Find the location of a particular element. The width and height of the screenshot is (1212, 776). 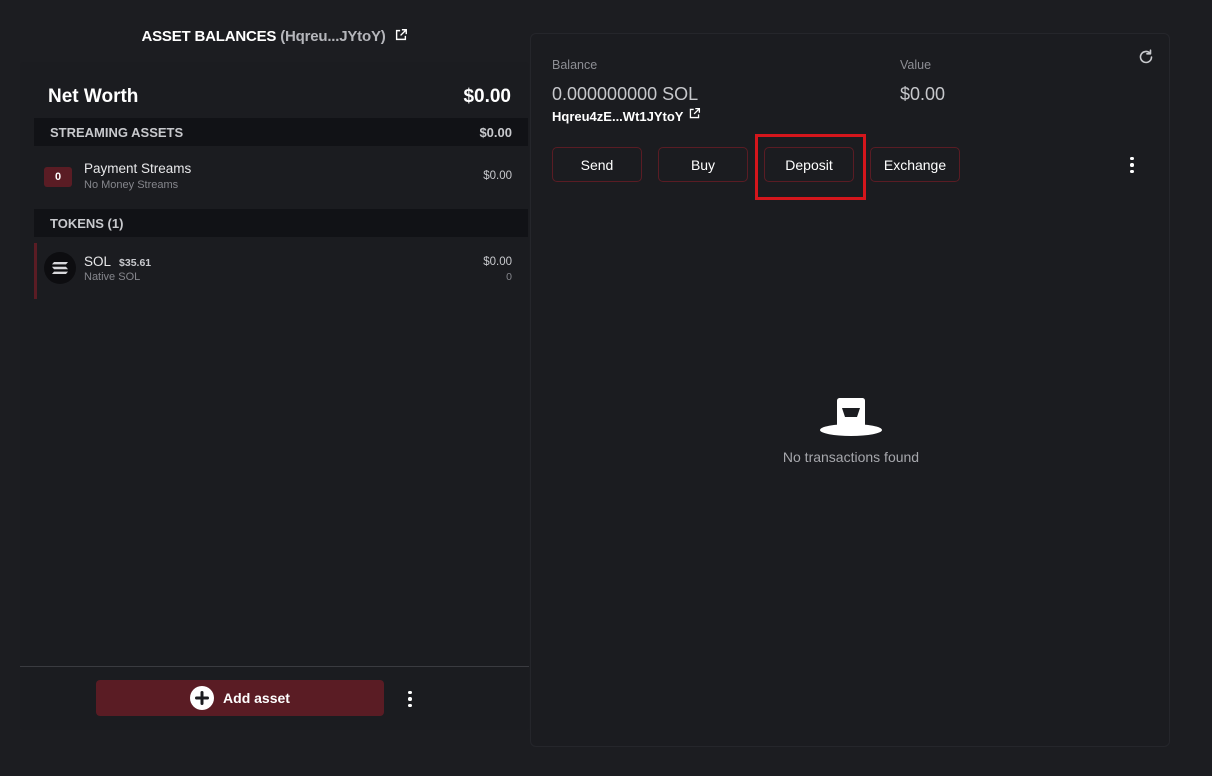

asset-list-footer: Add asset is located at coordinates (274, 698).